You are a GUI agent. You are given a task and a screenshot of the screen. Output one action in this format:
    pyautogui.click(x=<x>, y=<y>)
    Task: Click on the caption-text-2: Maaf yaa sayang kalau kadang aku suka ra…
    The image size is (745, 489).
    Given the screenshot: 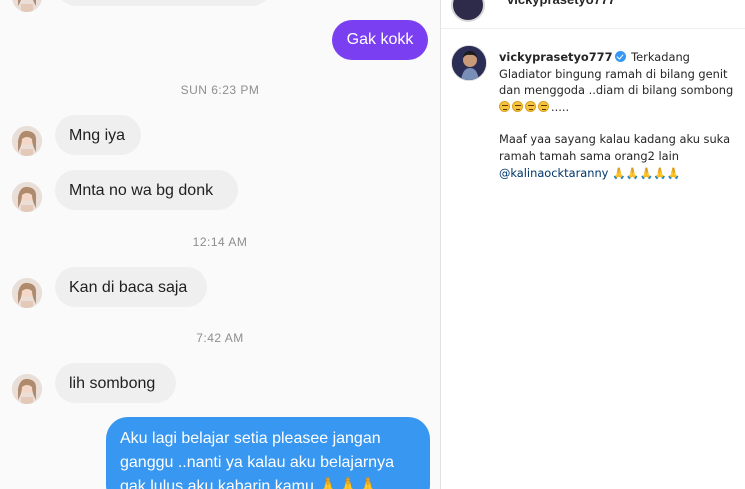 What is the action you would take?
    pyautogui.click(x=615, y=147)
    